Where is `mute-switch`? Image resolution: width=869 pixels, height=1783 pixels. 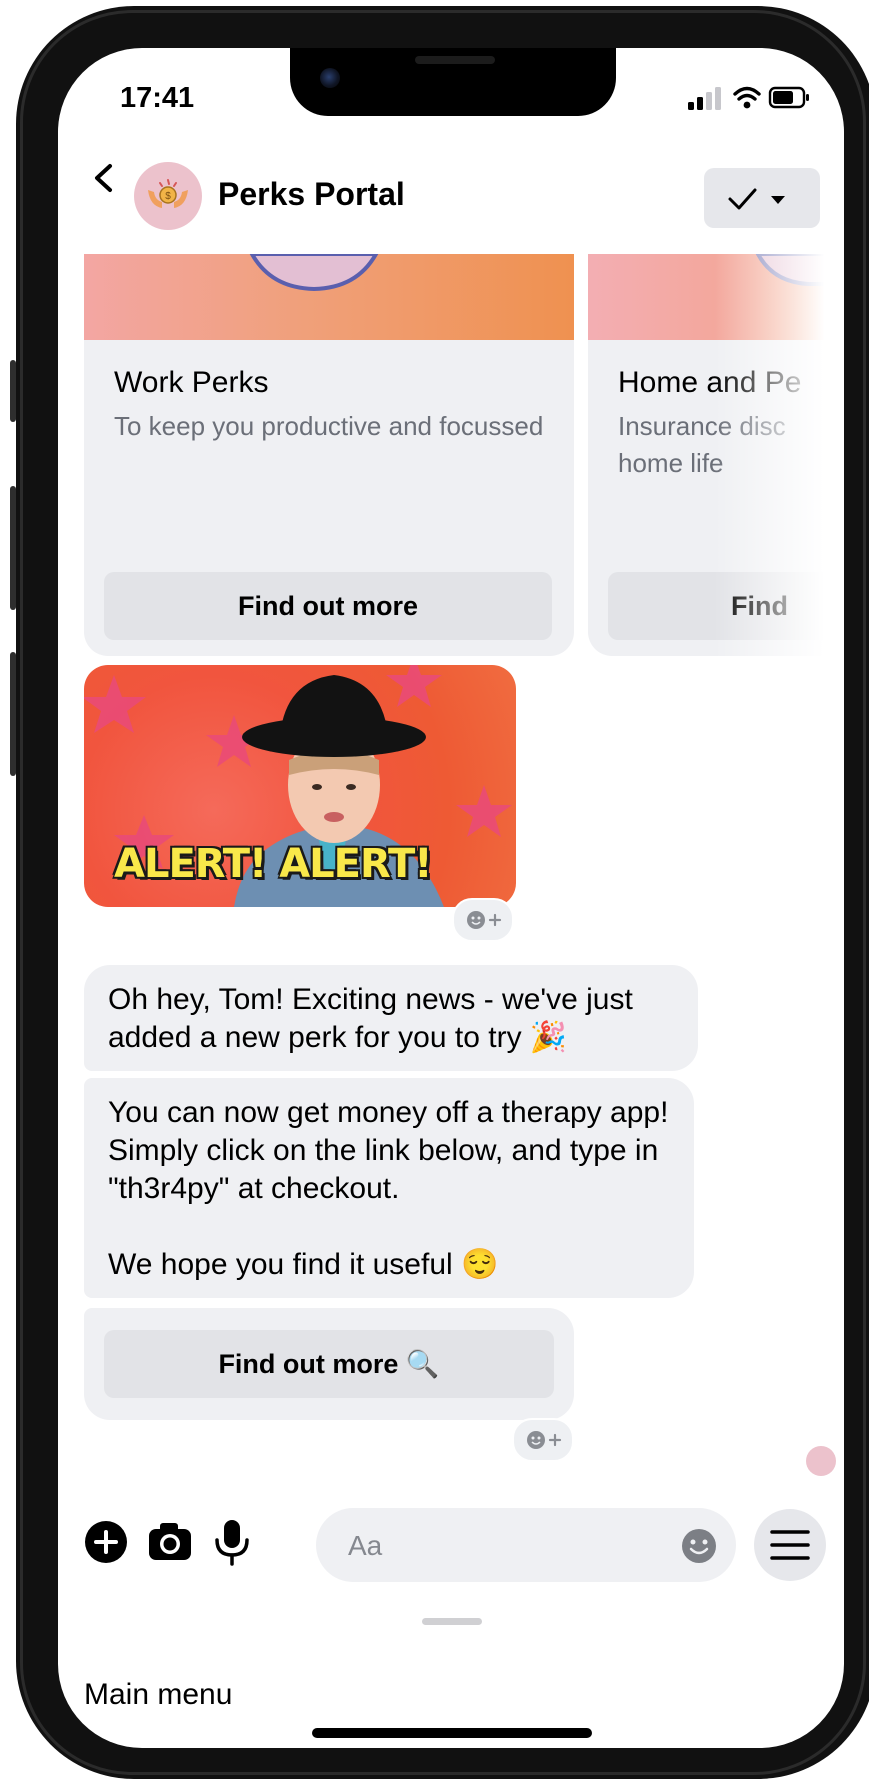 mute-switch is located at coordinates (13, 391).